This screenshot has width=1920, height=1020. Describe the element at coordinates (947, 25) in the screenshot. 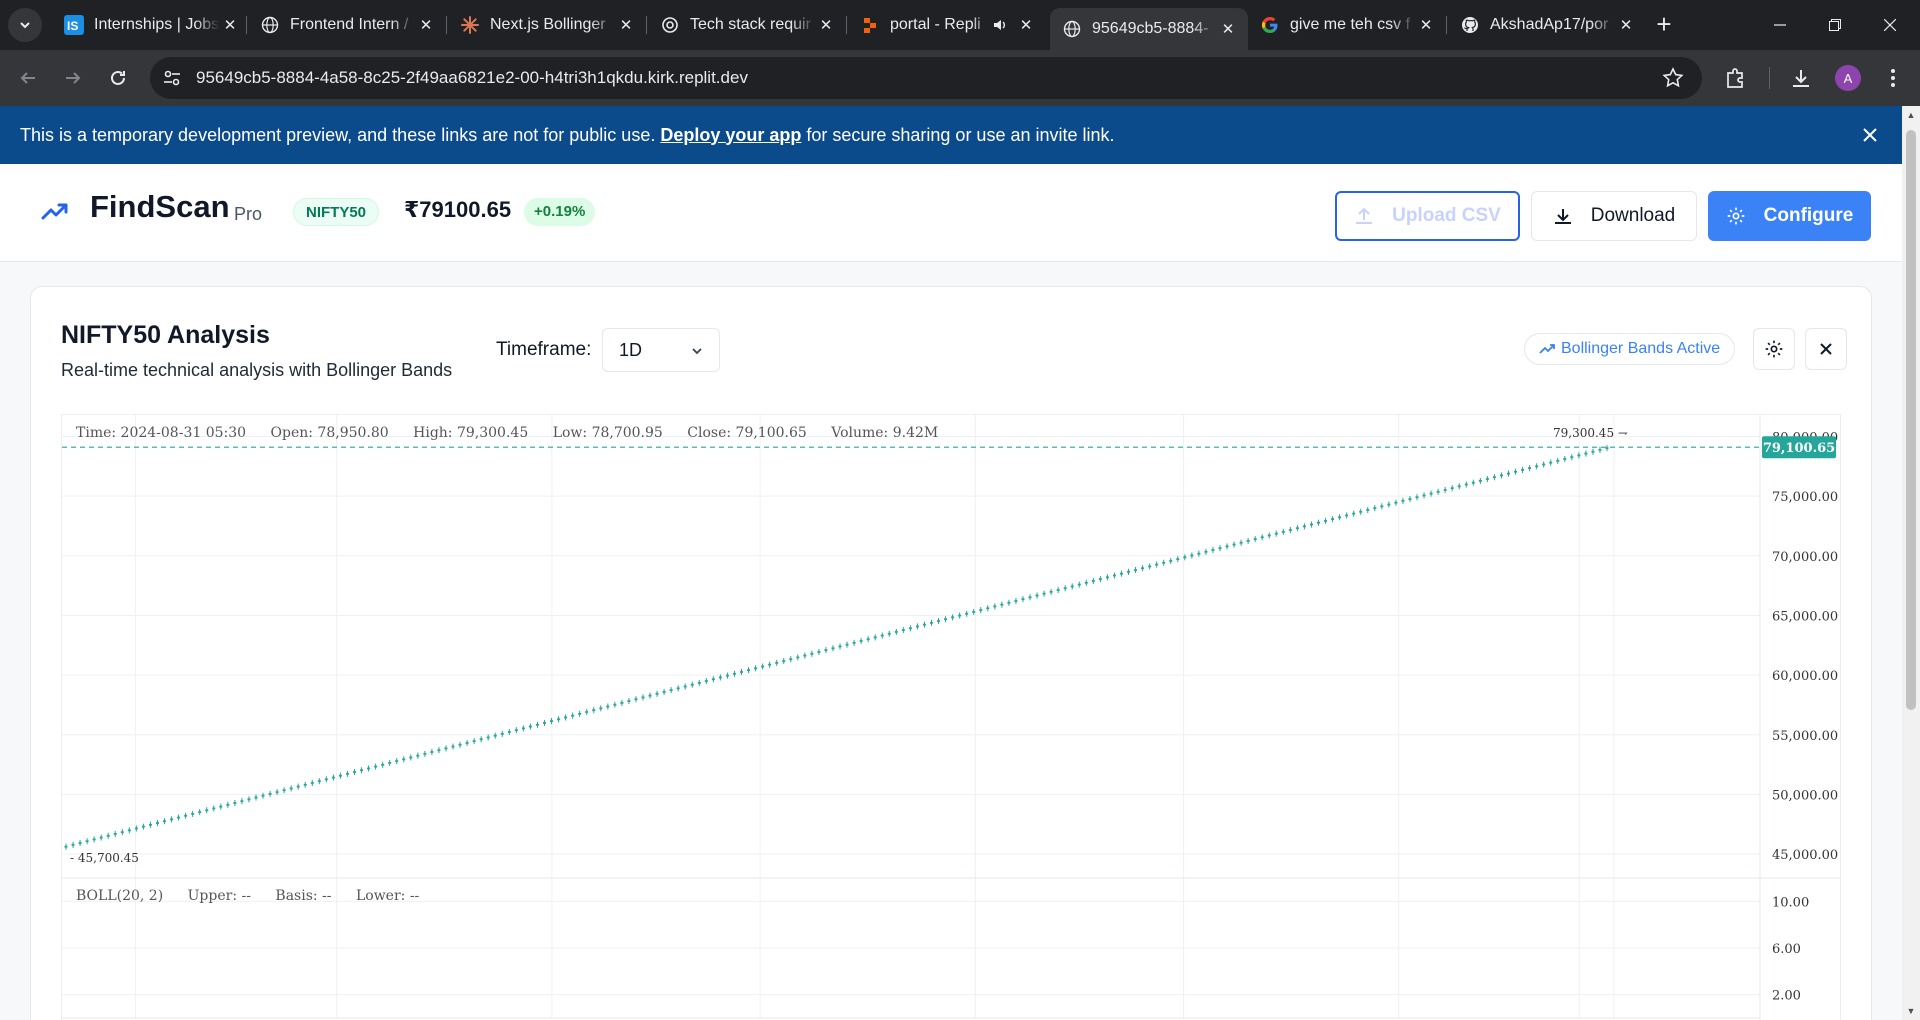

I see `browser-tab: portal - Repli ✕` at that location.